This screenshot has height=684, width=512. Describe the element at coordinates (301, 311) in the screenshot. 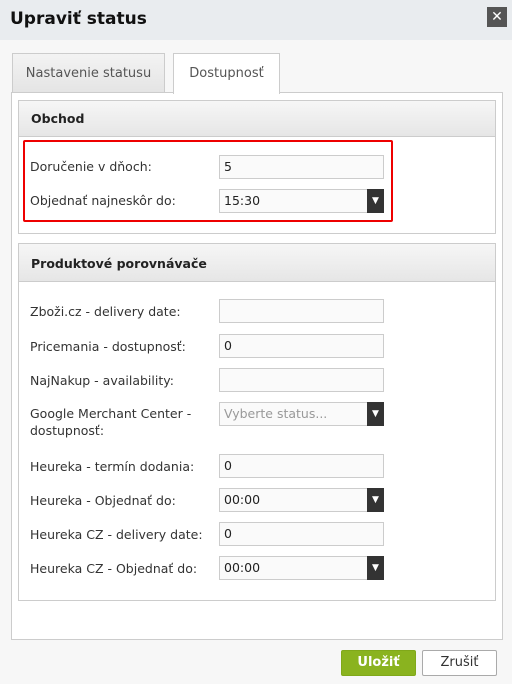

I see `zbozi-input` at that location.